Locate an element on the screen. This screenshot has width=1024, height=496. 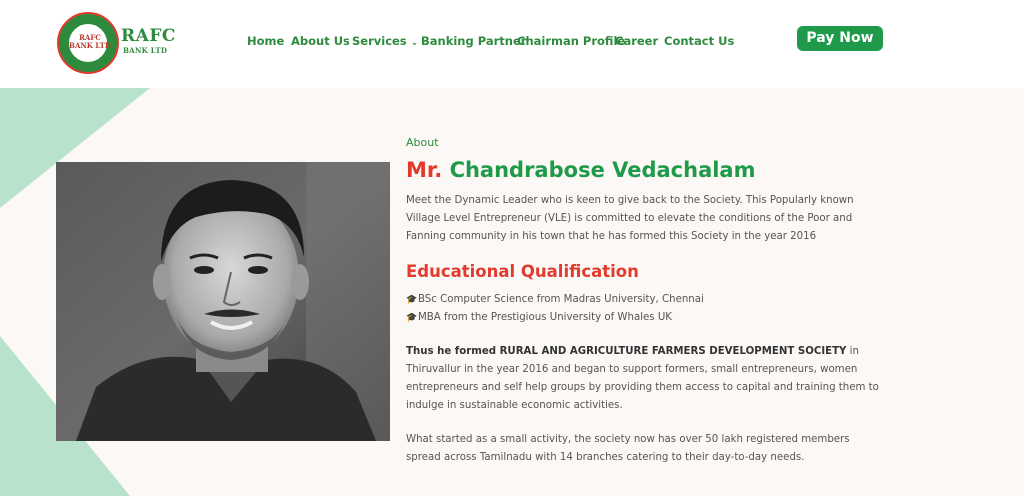
nav-chairman-profile: Chairman Profile is located at coordinates (571, 41).